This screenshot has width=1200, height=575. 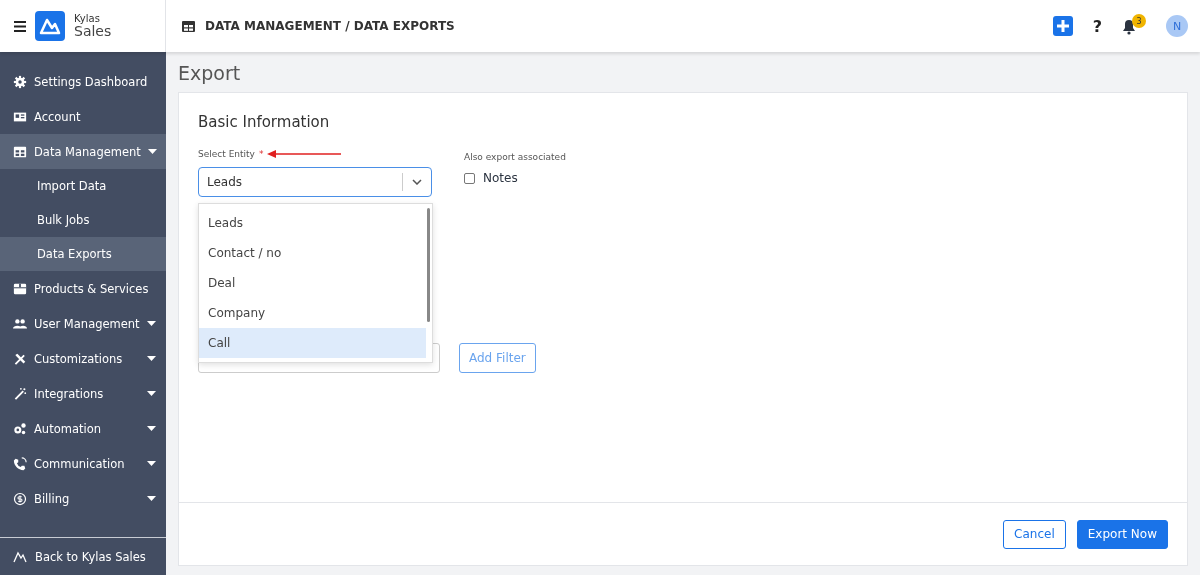 I want to click on notification-badge: 3, so click(x=1139, y=21).